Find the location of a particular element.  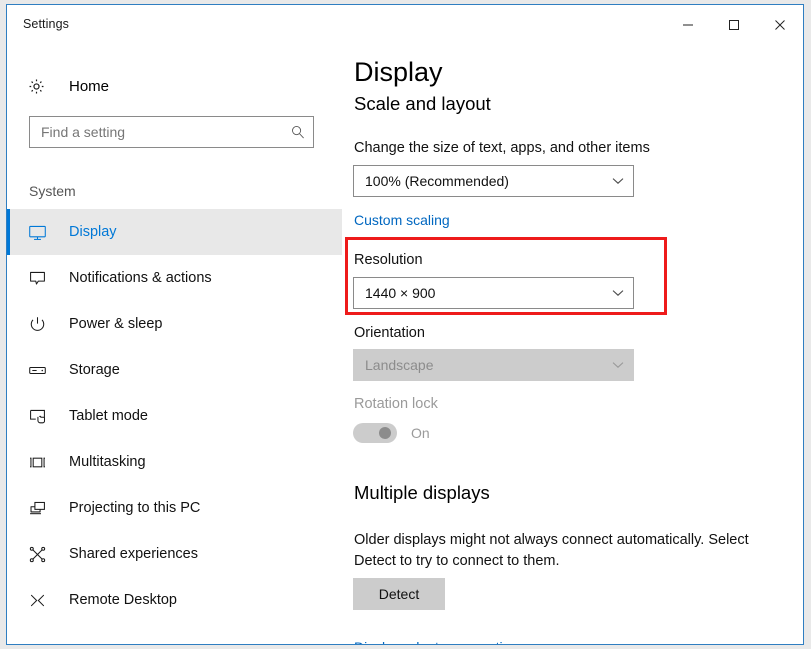

page-title: Display is located at coordinates (410, 73).